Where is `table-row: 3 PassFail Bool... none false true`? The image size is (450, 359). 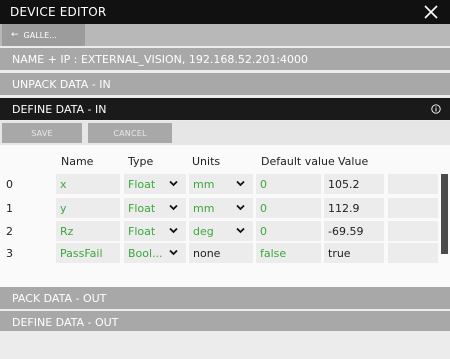 table-row: 3 PassFail Bool... none false true is located at coordinates (219, 253).